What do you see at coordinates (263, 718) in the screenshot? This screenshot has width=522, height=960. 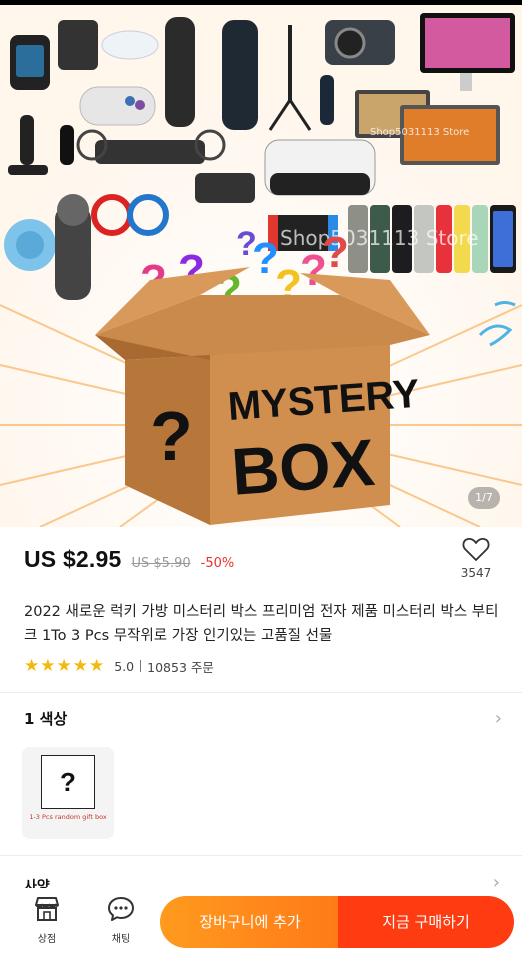 I see `color-selector-row: 1 색상 ›` at bounding box center [263, 718].